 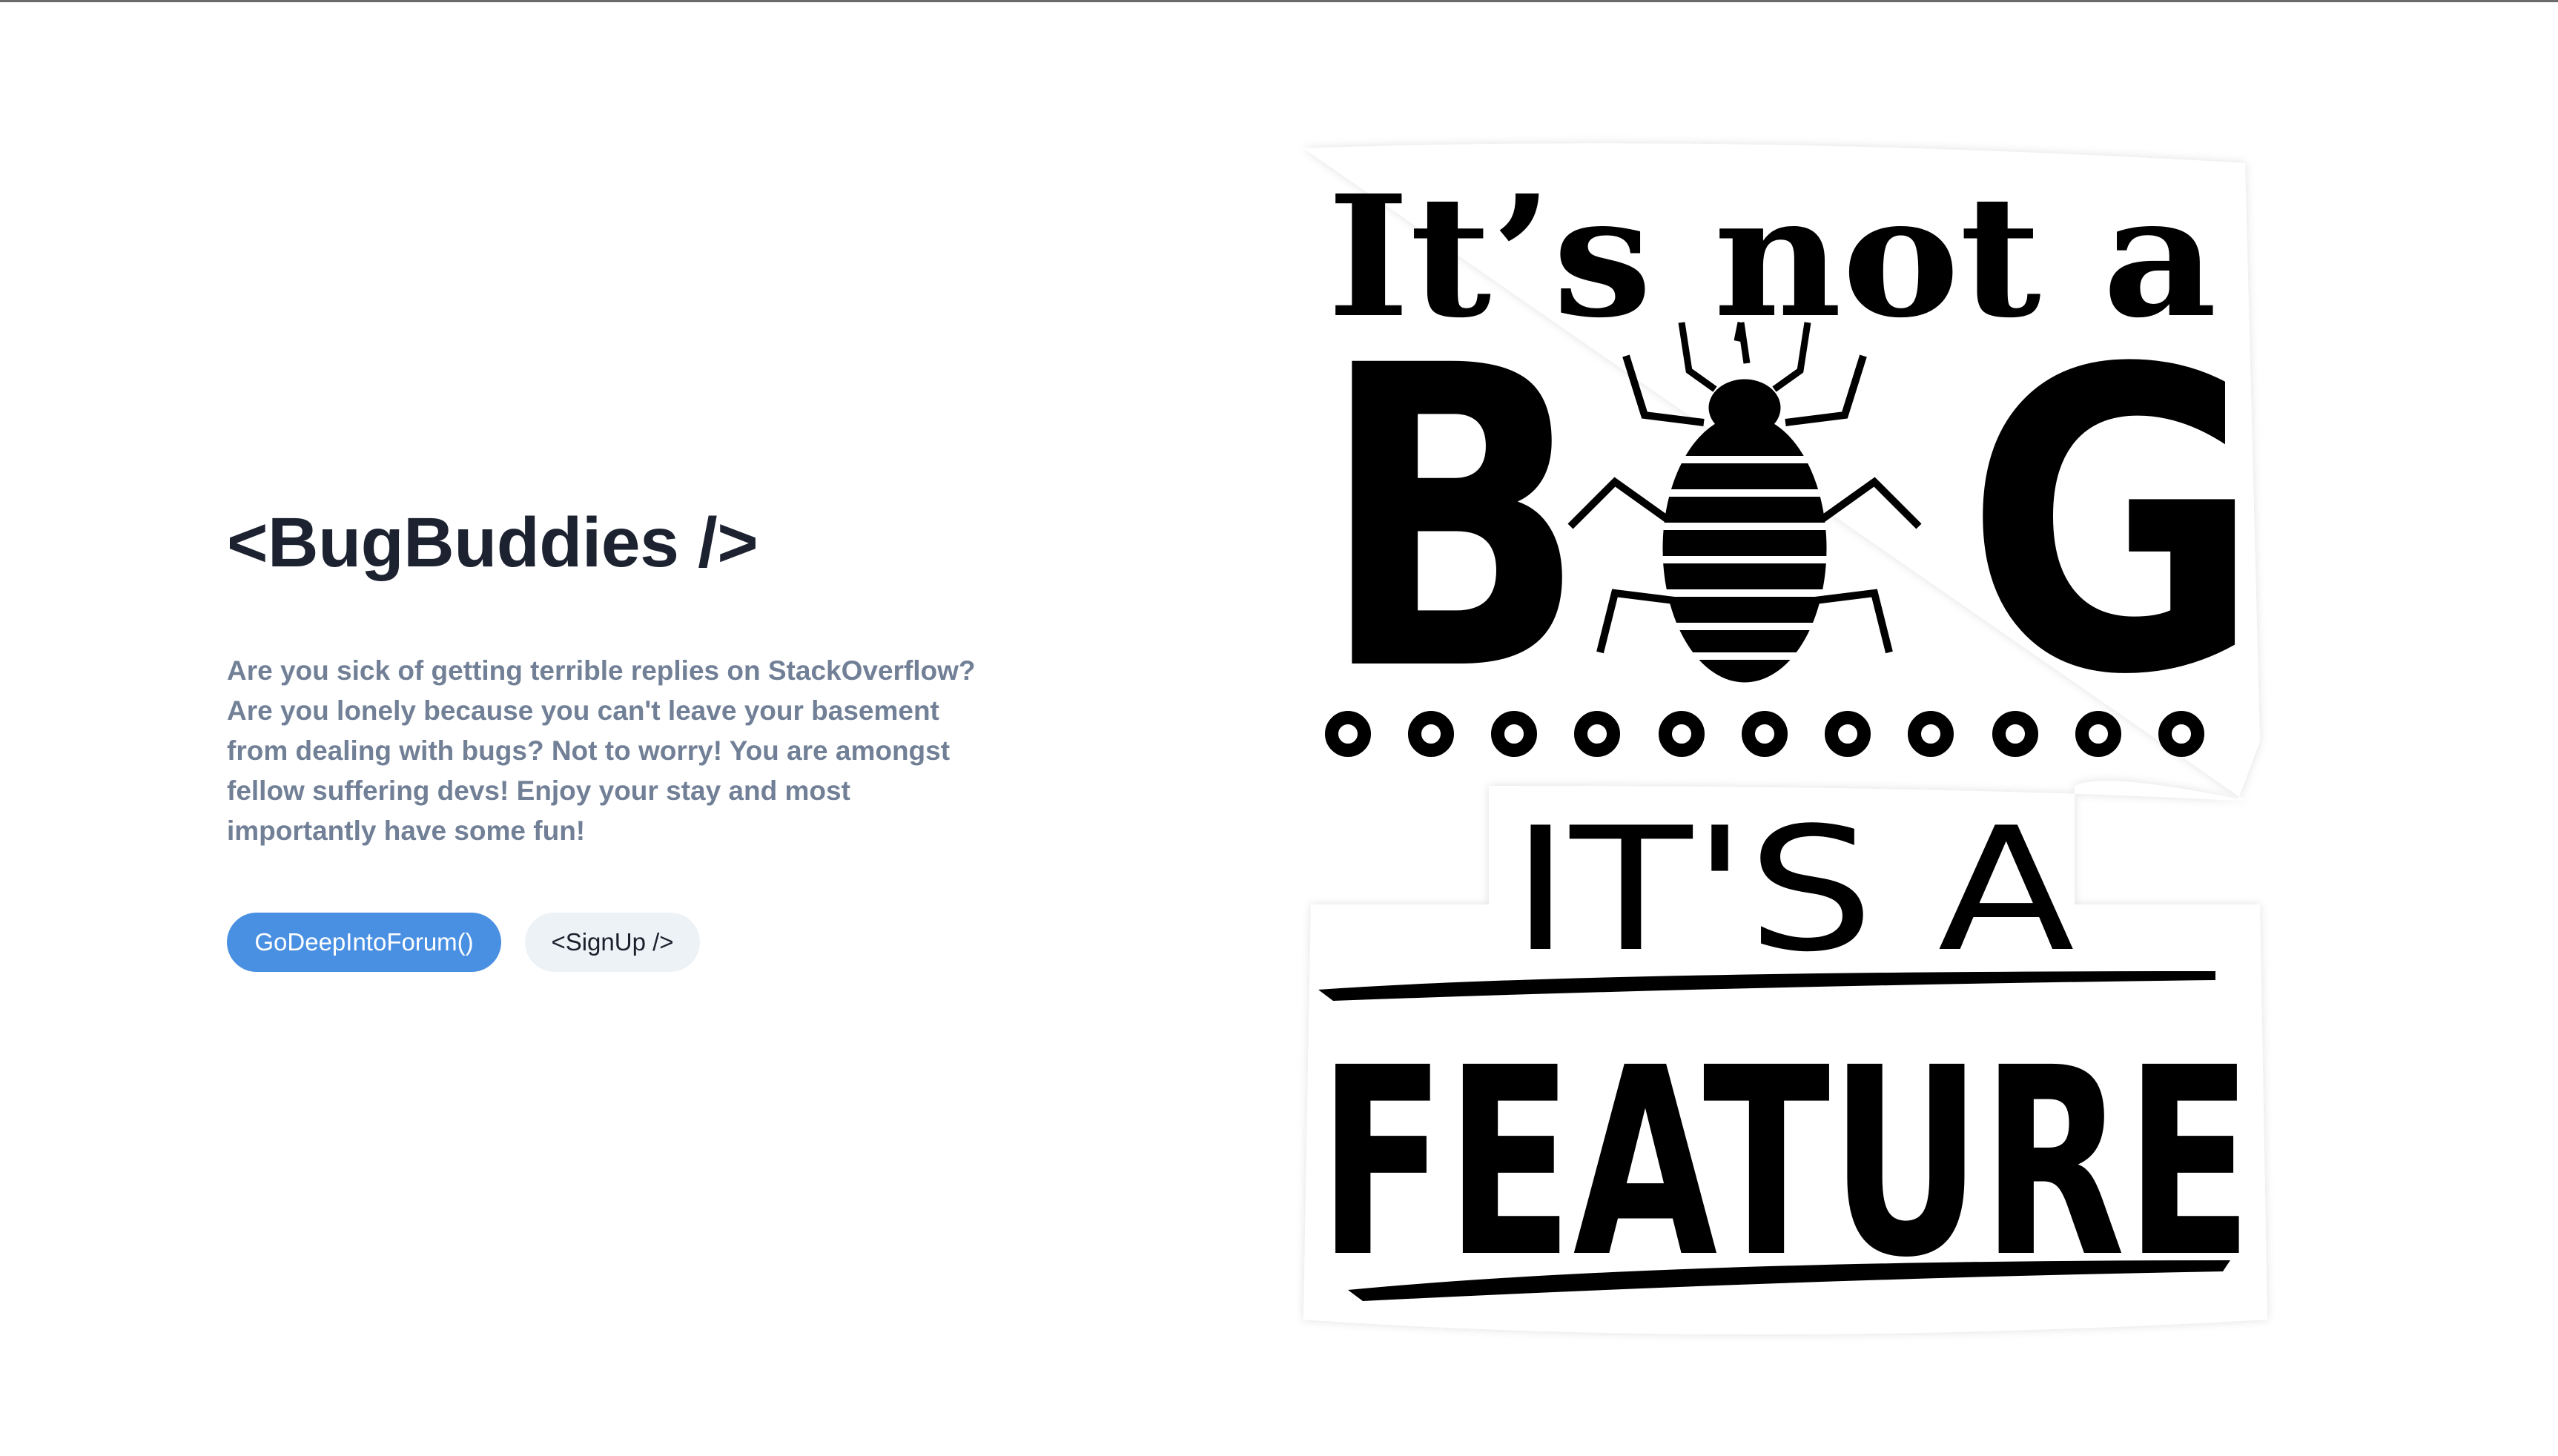 What do you see at coordinates (1793, 891) in the screenshot?
I see `sticker-line-3: IT'S A` at bounding box center [1793, 891].